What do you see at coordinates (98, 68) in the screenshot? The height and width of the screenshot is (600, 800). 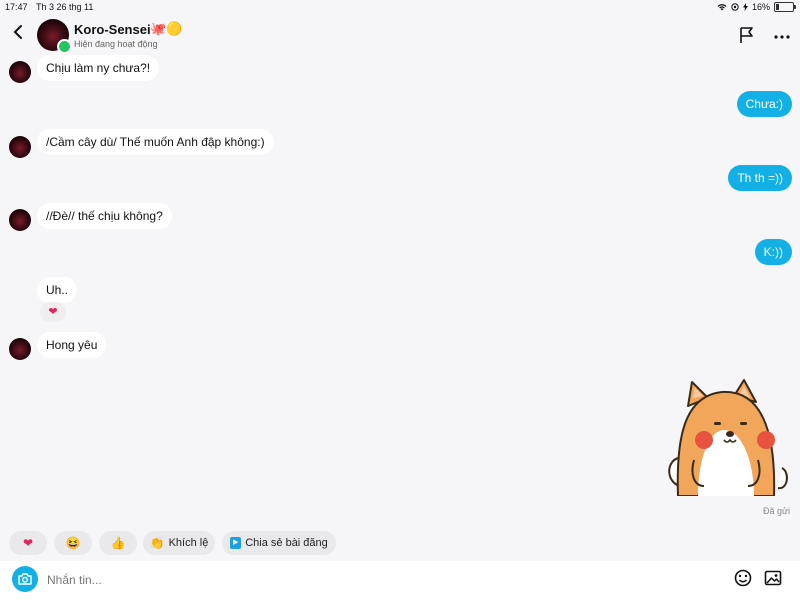 I see `message-incoming: Chịu làm ny chưa?!` at bounding box center [98, 68].